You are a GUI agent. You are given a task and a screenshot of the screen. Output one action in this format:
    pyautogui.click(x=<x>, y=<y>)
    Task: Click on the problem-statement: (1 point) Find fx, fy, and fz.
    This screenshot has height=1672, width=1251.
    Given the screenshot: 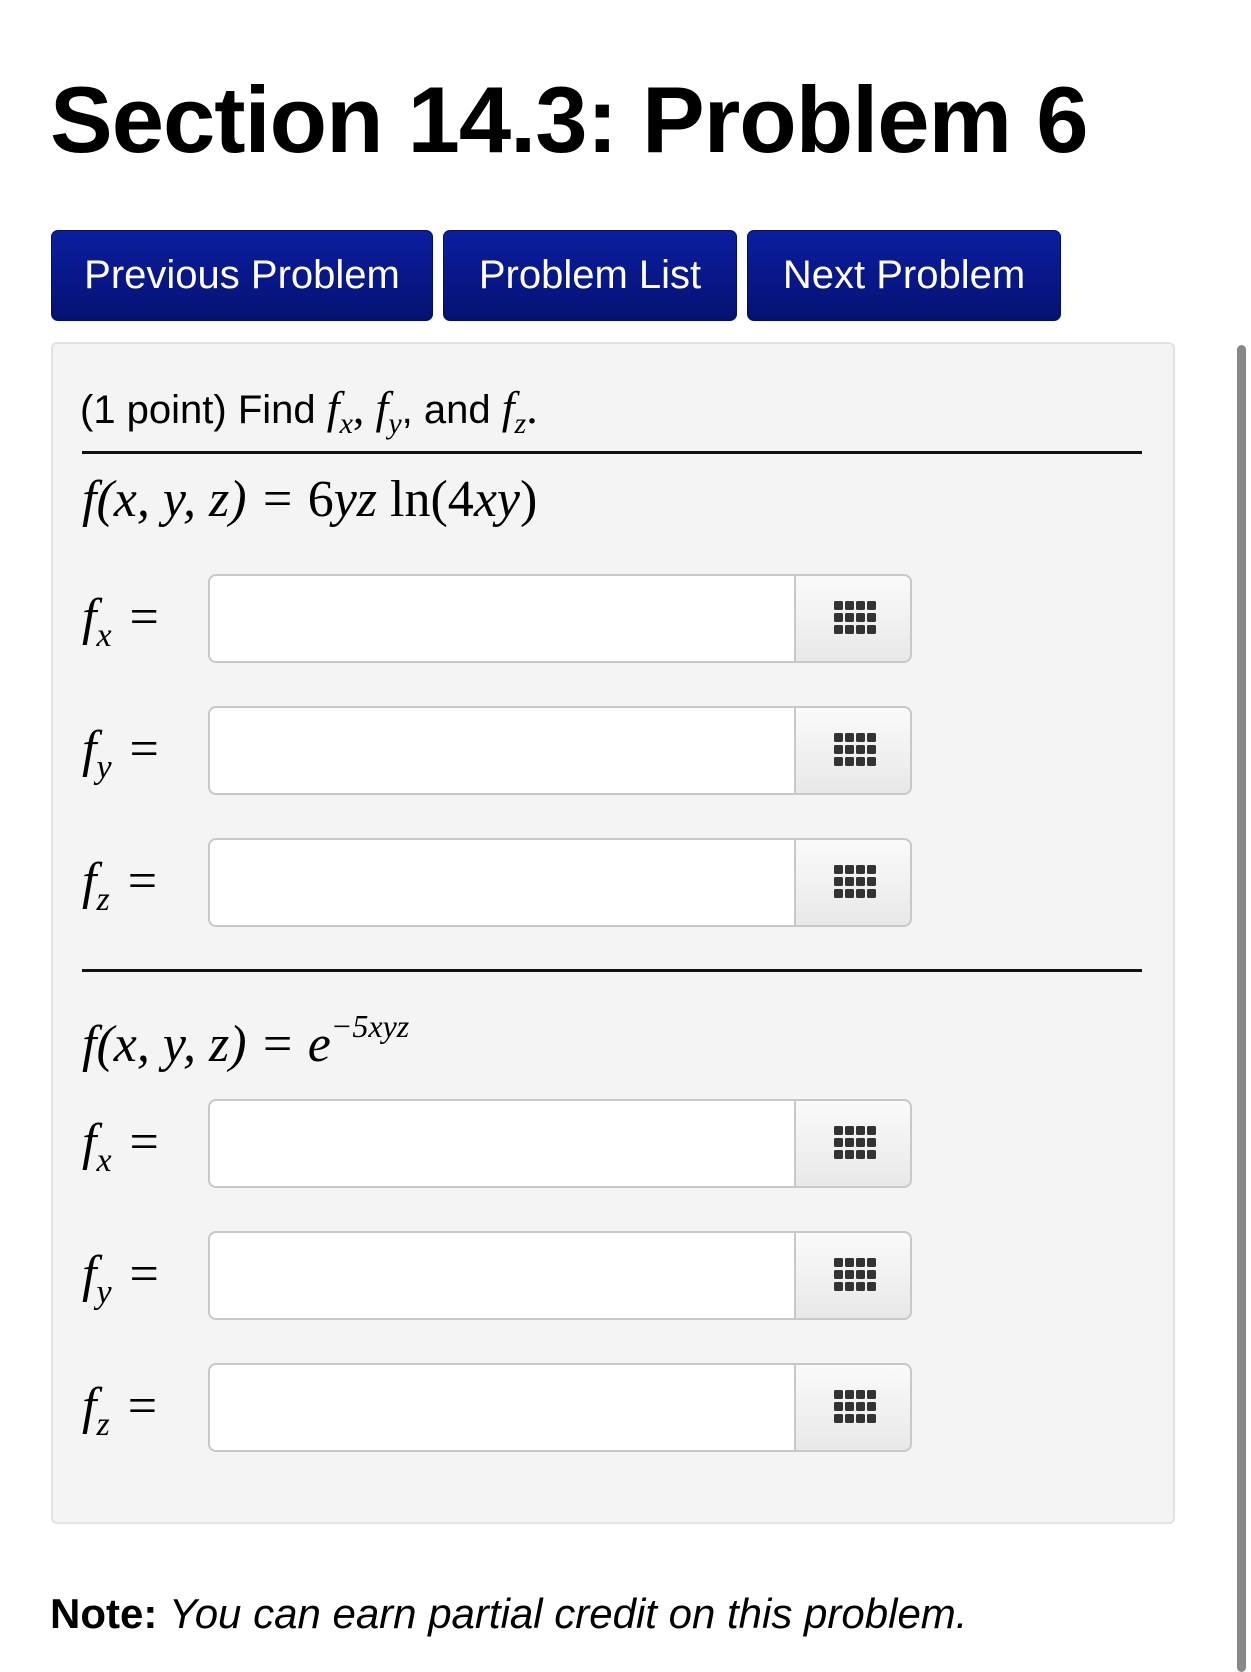 What is the action you would take?
    pyautogui.click(x=309, y=411)
    